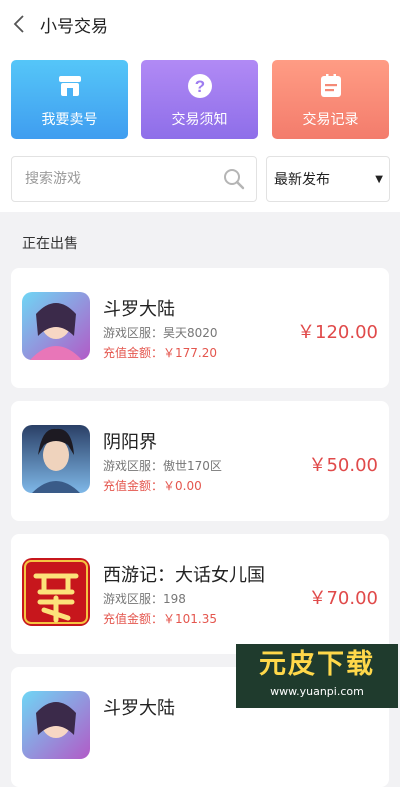 Image resolution: width=400 pixels, height=787 pixels. Describe the element at coordinates (160, 619) in the screenshot. I see `recharge-amount: 充值金额：￥101.35` at that location.